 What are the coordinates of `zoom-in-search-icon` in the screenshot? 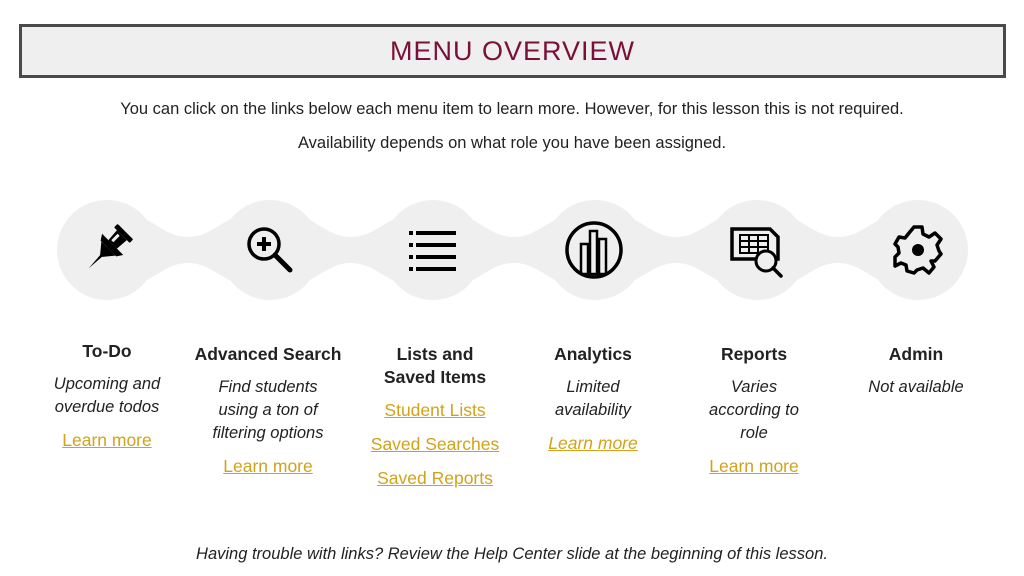 It's located at (270, 250).